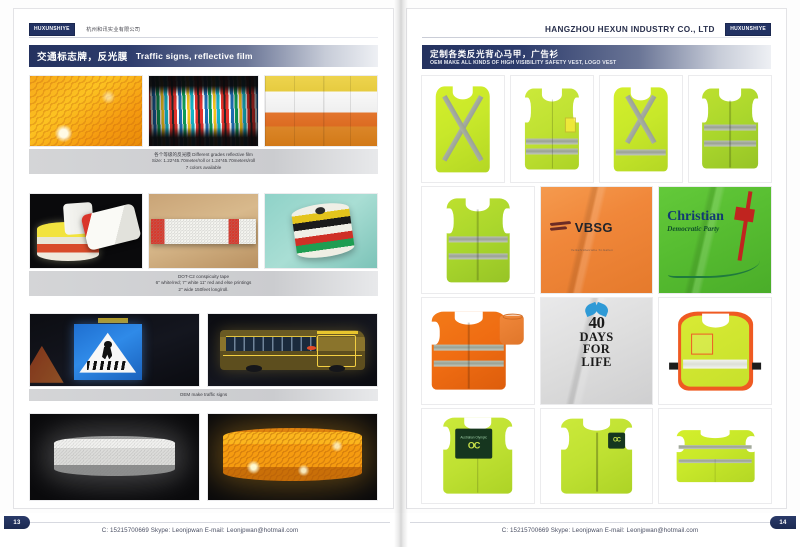  I want to click on caption-oem-traffic-signs: OEM make traffic signs, so click(203, 395).